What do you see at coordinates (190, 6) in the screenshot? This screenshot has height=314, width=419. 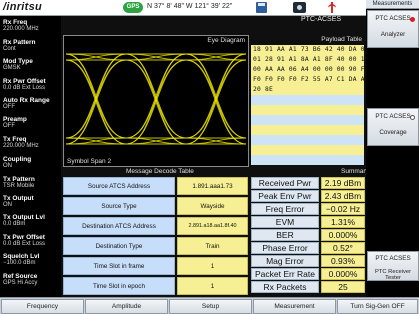 I see `gps-coordinates: N 37° 8' 48" W 121° 39' 22"` at bounding box center [190, 6].